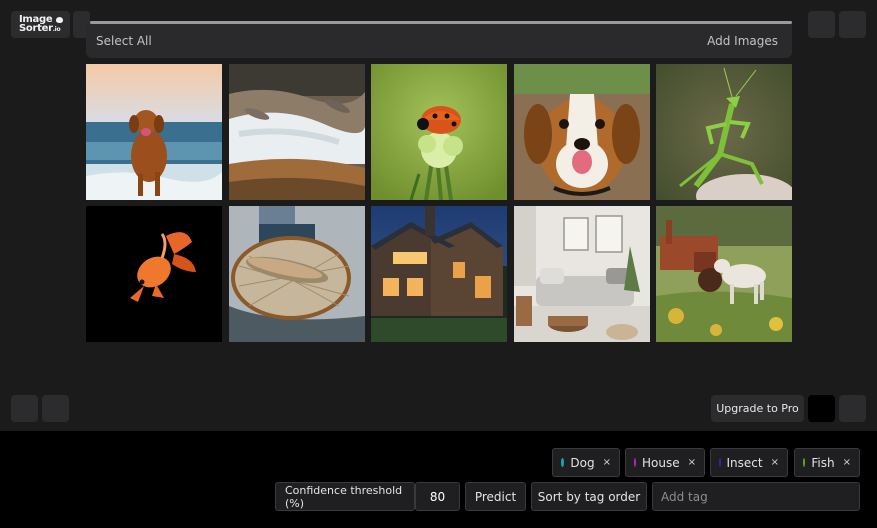  I want to click on tag-label: Fish, so click(823, 462).